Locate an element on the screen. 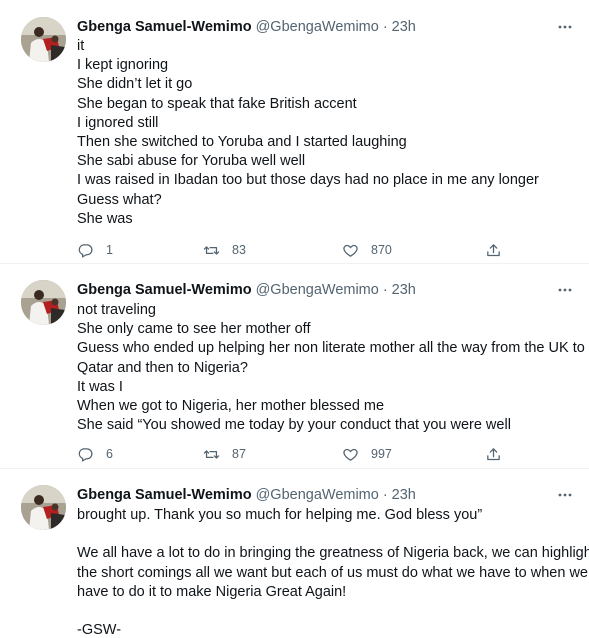 This screenshot has height=638, width=589. like-button: 997 is located at coordinates (367, 454).